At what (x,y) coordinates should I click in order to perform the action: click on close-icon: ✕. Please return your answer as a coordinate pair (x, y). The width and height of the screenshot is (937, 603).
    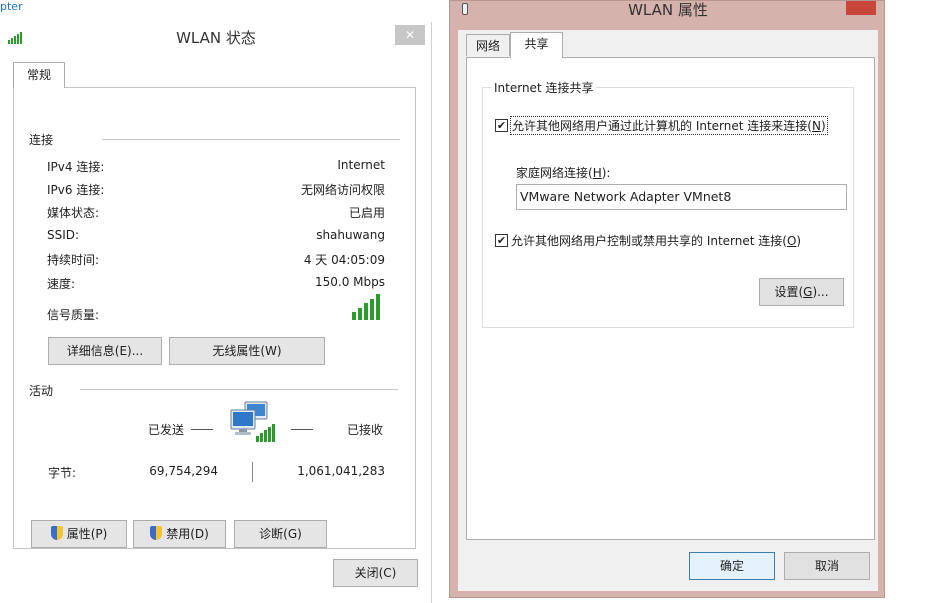
    Looking at the image, I should click on (410, 35).